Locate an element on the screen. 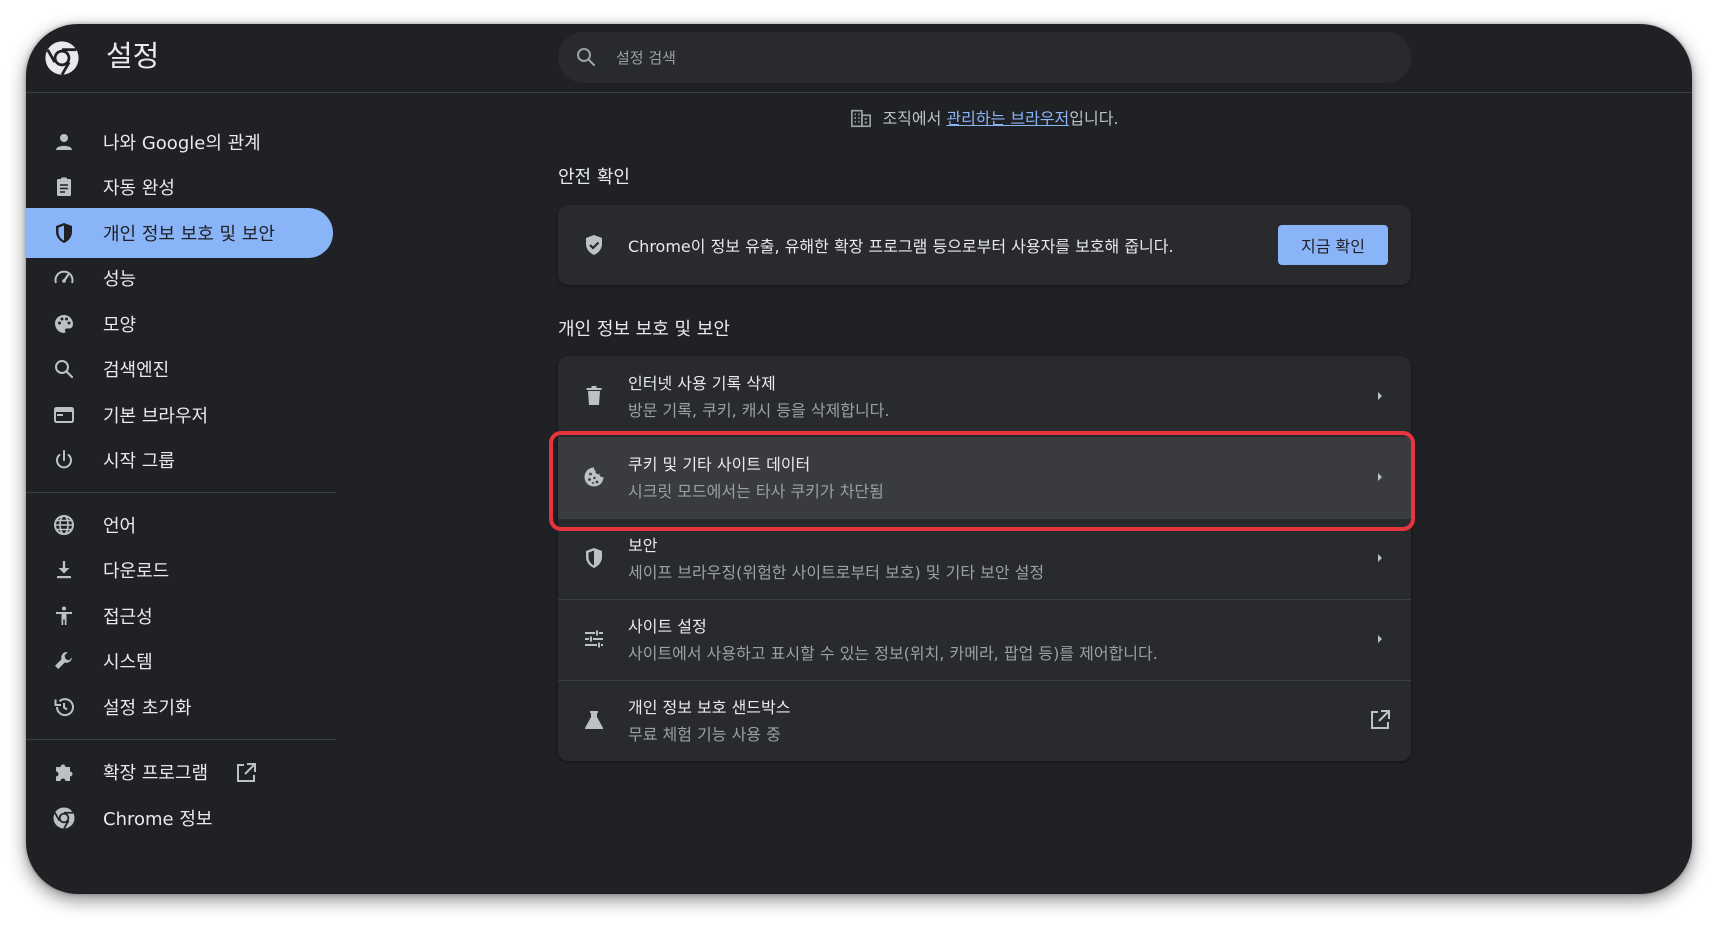  puzzle-icon is located at coordinates (64, 772).